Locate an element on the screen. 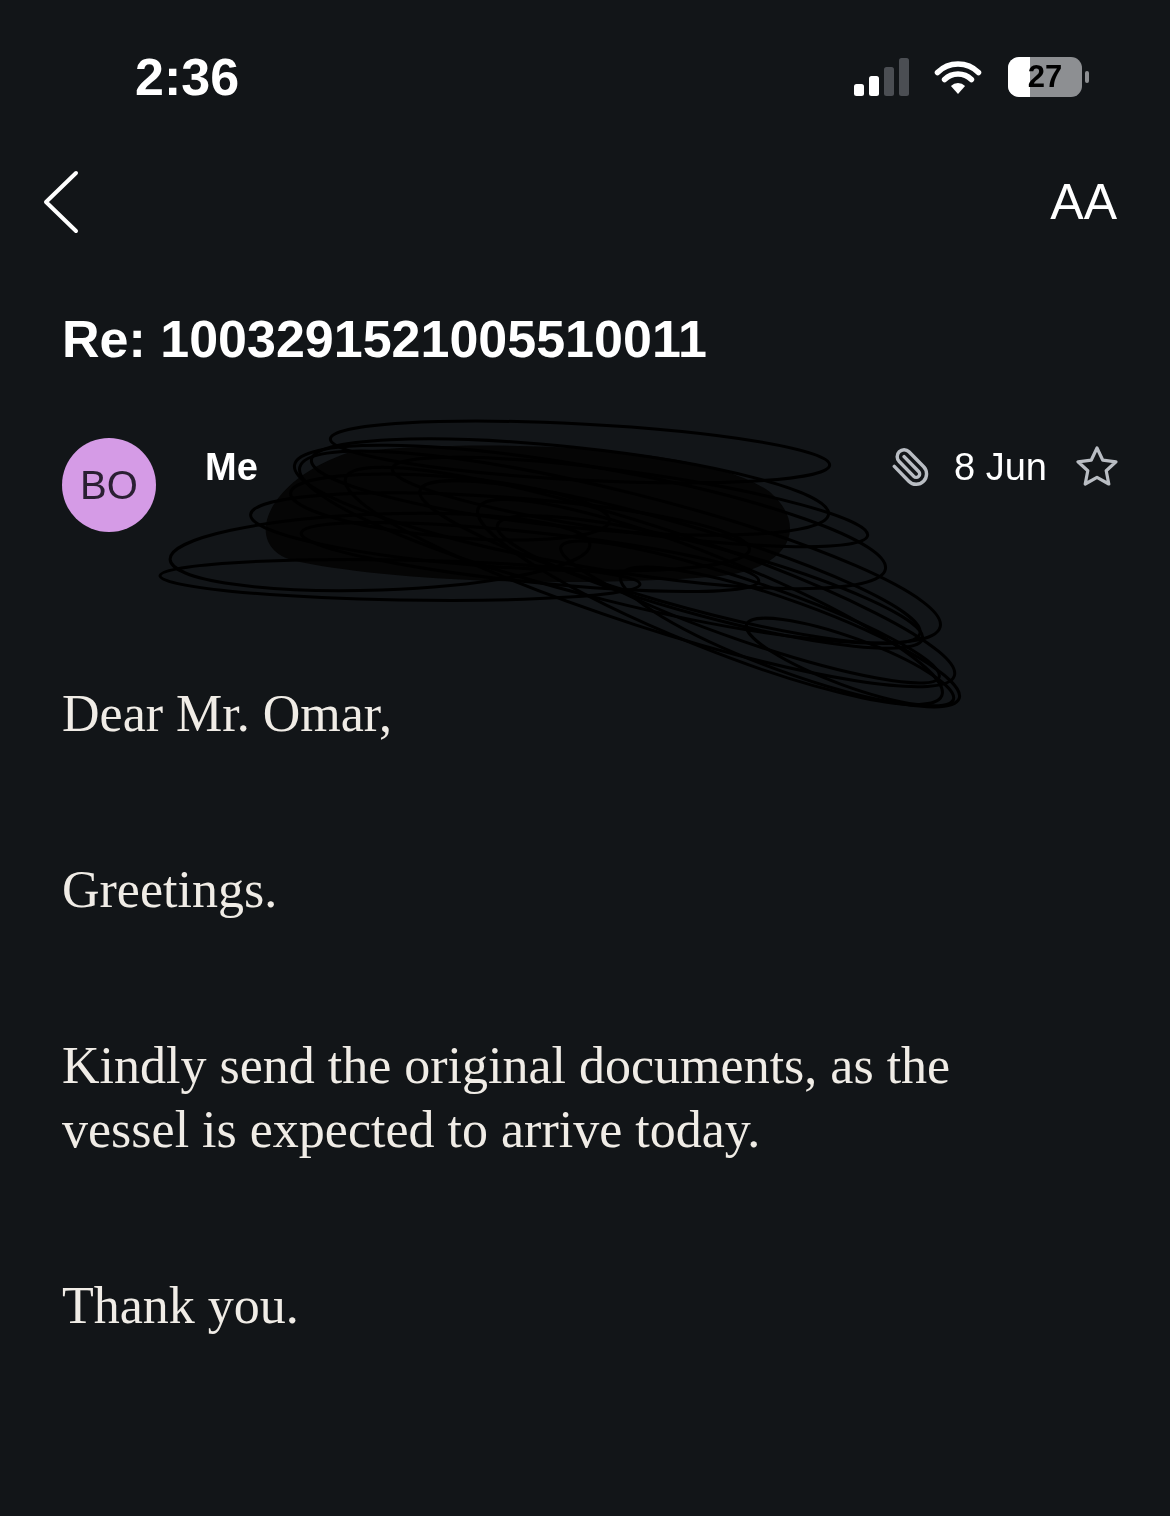  signal-icon is located at coordinates (882, 77).